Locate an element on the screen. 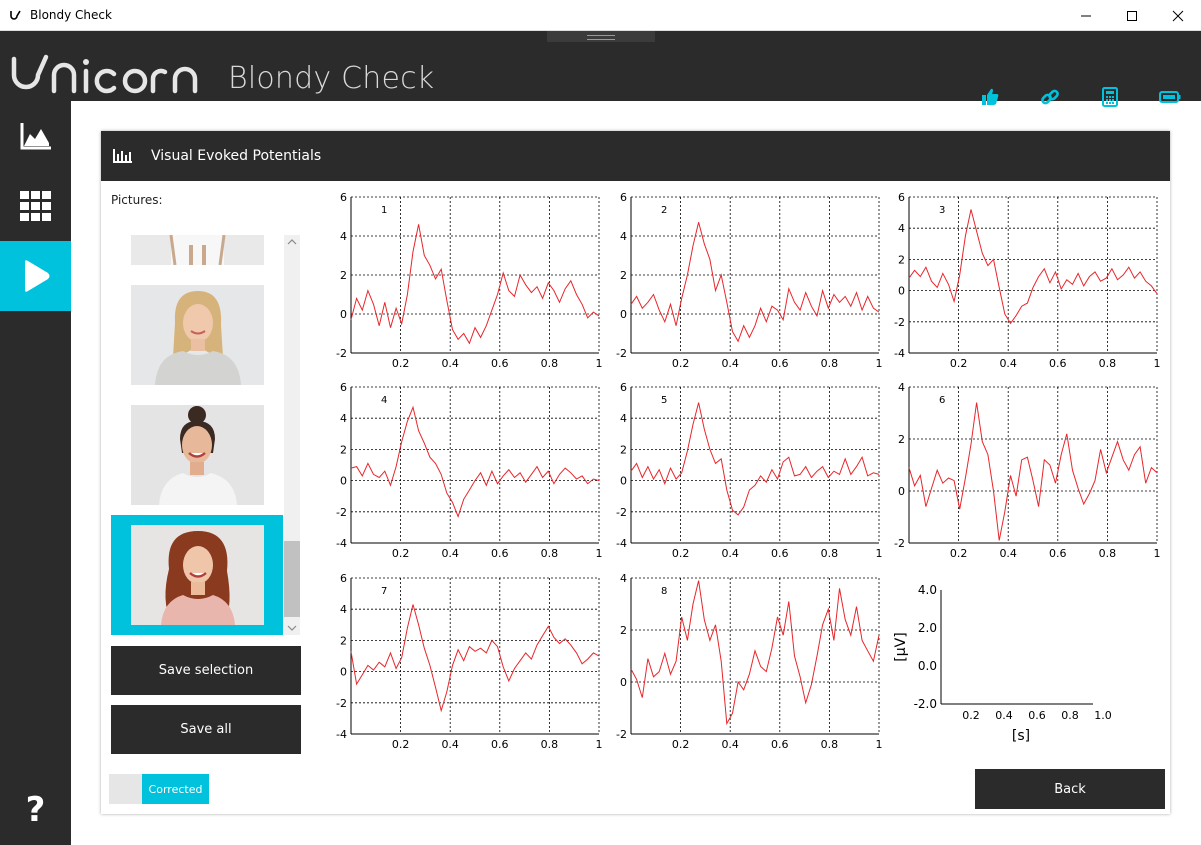 The width and height of the screenshot is (1201, 845). scale-y-tick: 4.0 is located at coordinates (927, 590).